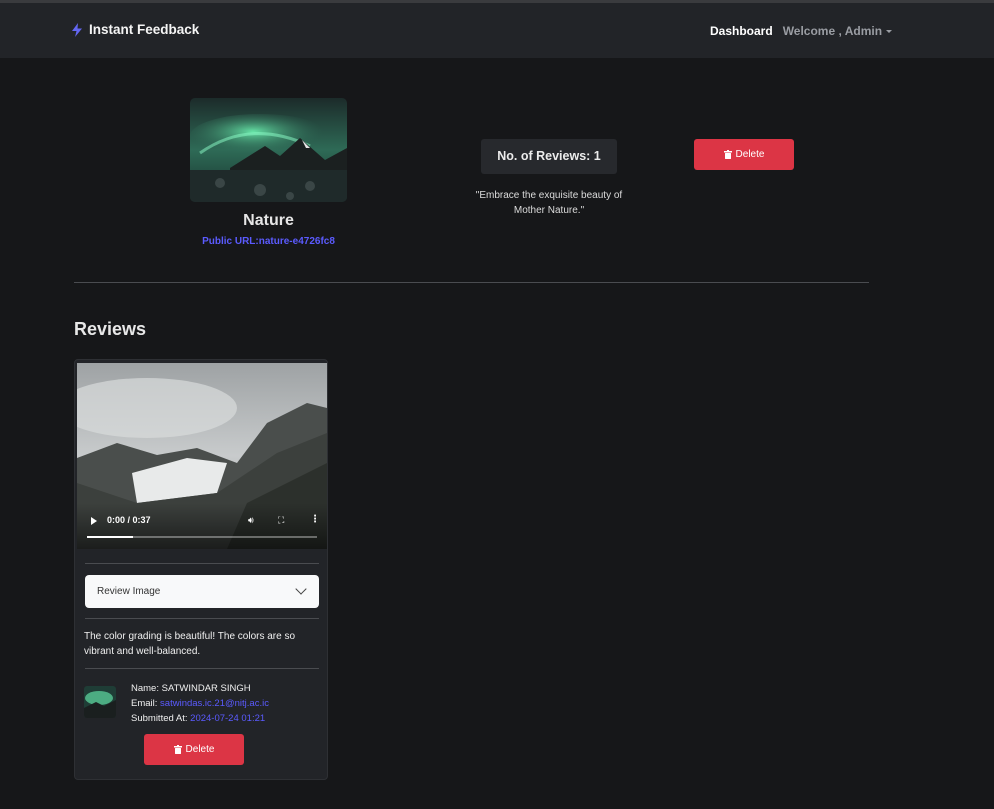 The image size is (994, 809). What do you see at coordinates (281, 520) in the screenshot?
I see `fullscreen-icon: ⛶` at bounding box center [281, 520].